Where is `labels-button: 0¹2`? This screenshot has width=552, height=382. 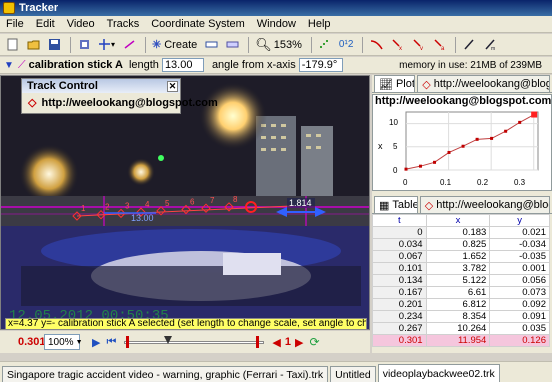 labels-button: 0¹2 is located at coordinates (346, 45).